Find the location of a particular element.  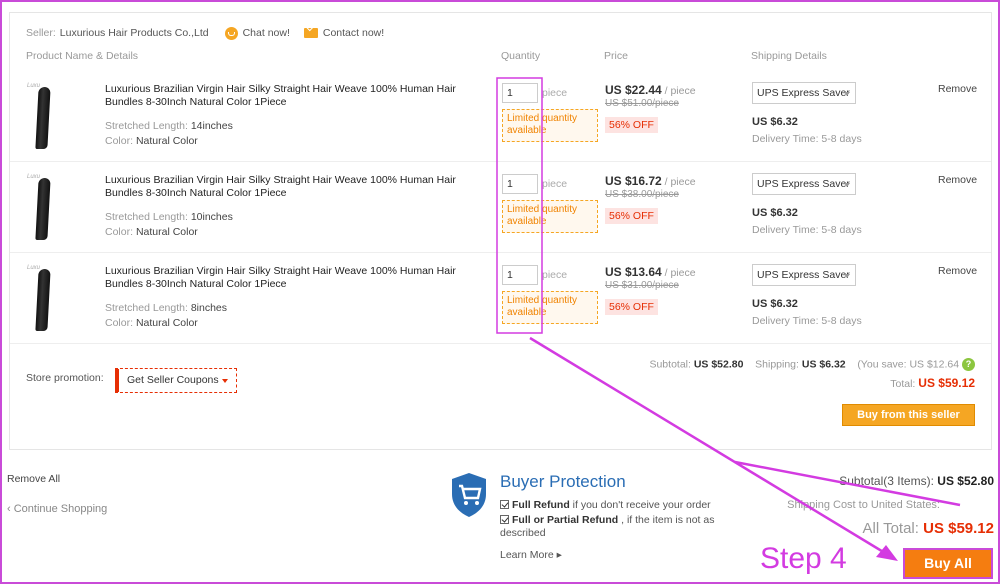

envelope-icon is located at coordinates (310, 33).